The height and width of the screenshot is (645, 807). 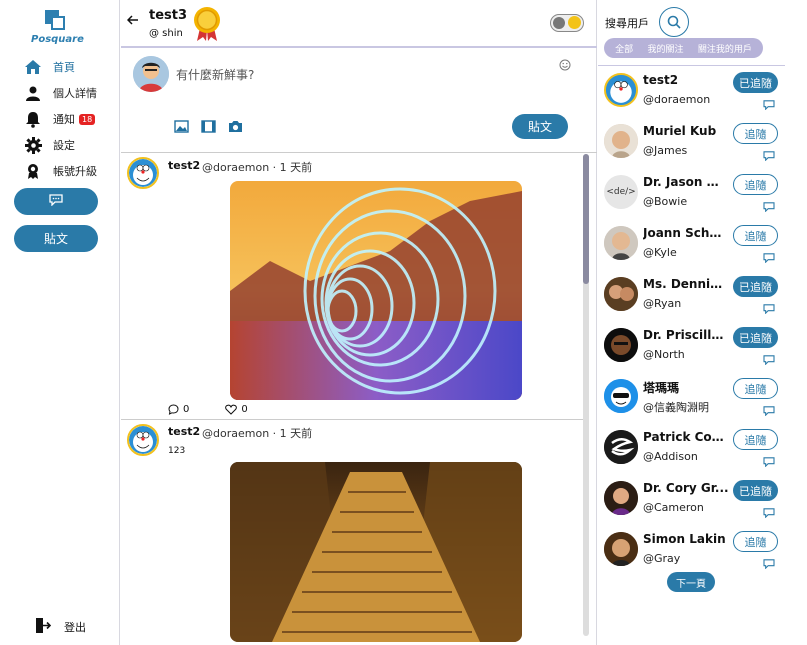 I want to click on user-list-item: Simon Lakin @Gray 追隨, so click(x=691, y=554).